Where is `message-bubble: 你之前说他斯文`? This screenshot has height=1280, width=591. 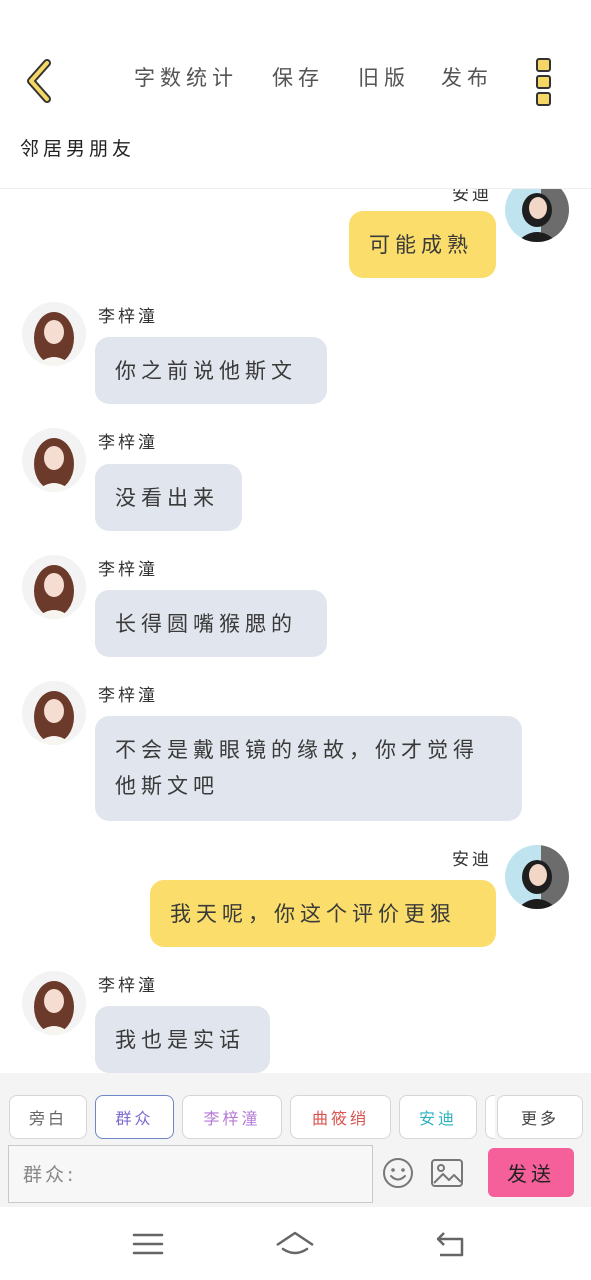 message-bubble: 你之前说他斯文 is located at coordinates (211, 370).